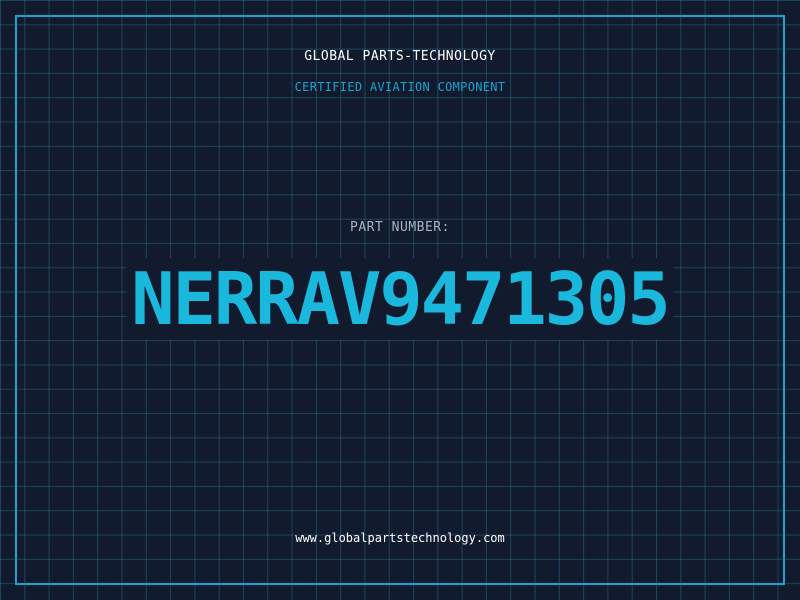 The width and height of the screenshot is (800, 600). I want to click on part-number-label: PART NUMBER:, so click(400, 227).